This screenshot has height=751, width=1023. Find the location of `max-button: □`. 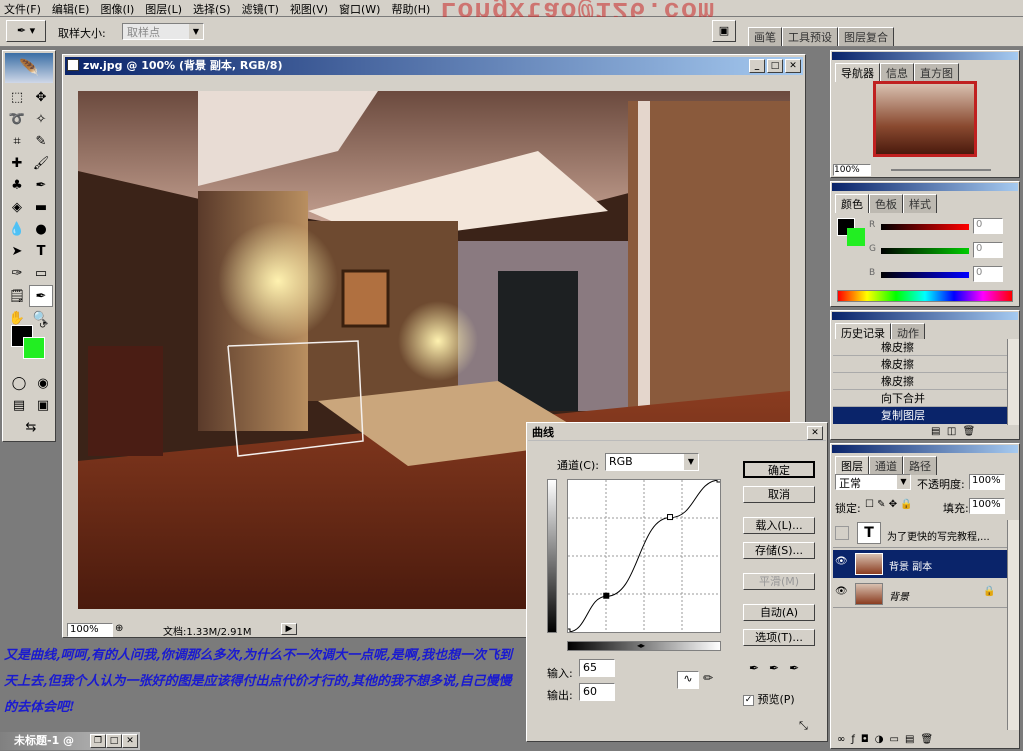

max-button: □ is located at coordinates (114, 741).